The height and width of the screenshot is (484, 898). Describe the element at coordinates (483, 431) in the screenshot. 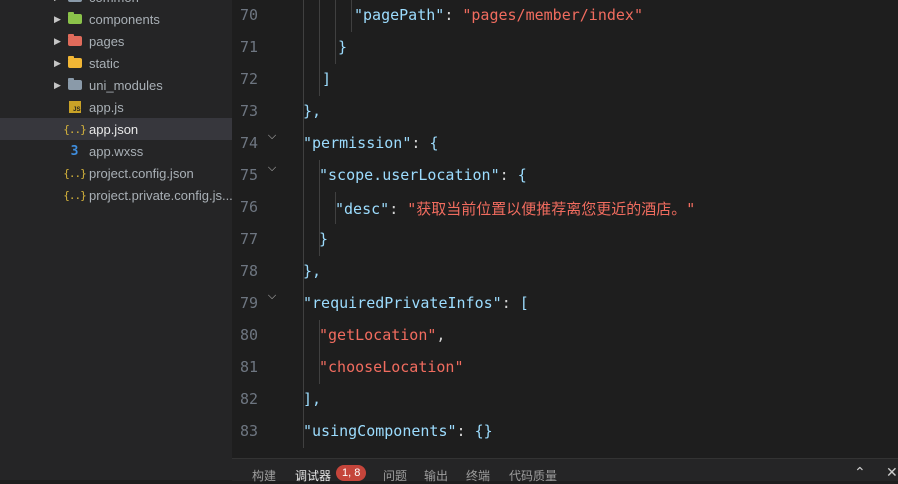

I see `code-token: {}` at that location.